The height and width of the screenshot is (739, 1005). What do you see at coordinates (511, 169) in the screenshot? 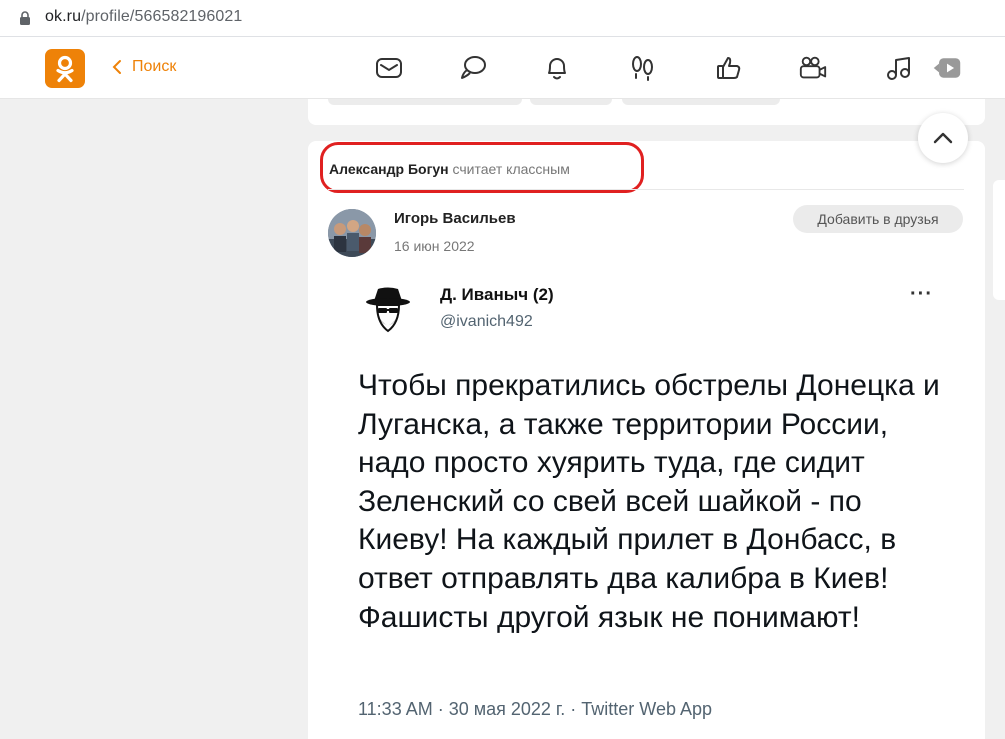
I see `activity-action: считает классным` at bounding box center [511, 169].